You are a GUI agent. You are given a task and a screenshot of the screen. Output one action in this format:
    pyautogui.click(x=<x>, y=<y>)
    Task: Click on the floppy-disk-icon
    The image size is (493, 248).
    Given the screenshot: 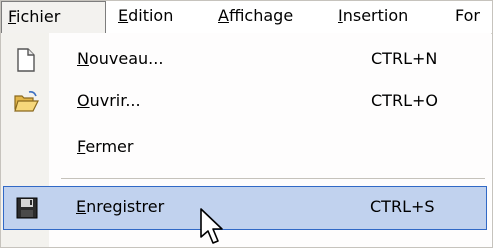 What is the action you would take?
    pyautogui.click(x=27, y=208)
    